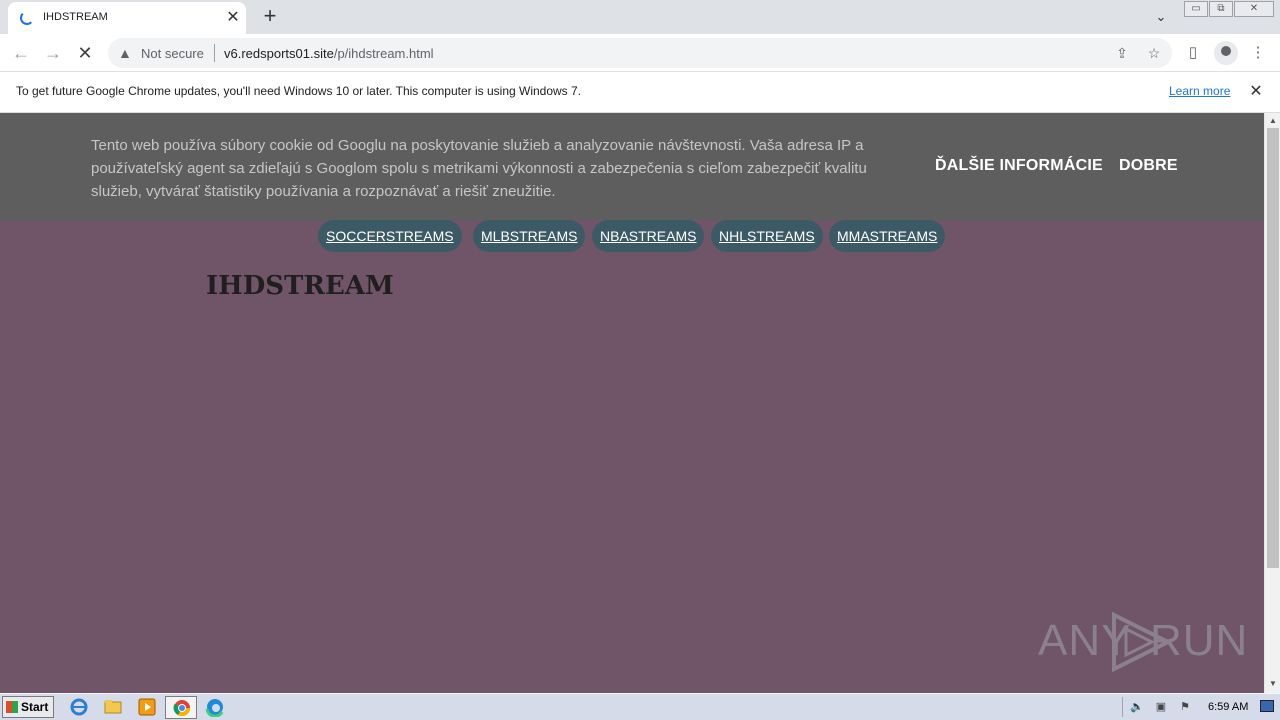 The image size is (1280, 720). Describe the element at coordinates (1199, 91) in the screenshot. I see `learn-more-link: Learn more` at that location.